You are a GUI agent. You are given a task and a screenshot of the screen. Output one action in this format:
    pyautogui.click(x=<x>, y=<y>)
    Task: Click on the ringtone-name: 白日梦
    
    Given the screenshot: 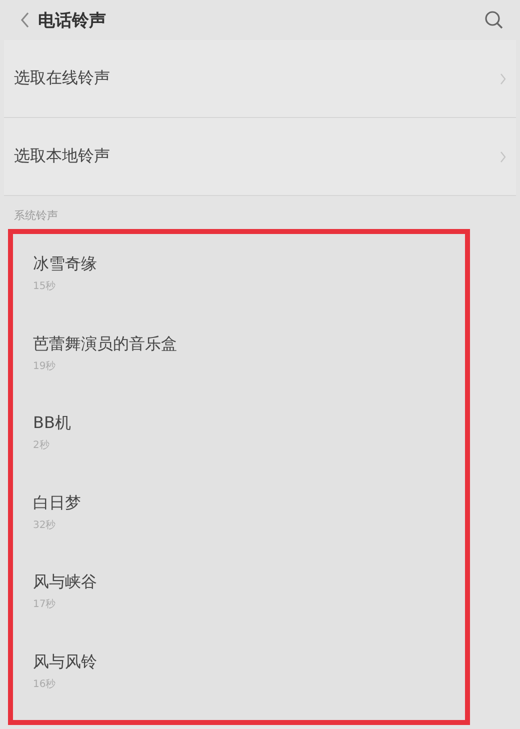 What is the action you would take?
    pyautogui.click(x=57, y=503)
    